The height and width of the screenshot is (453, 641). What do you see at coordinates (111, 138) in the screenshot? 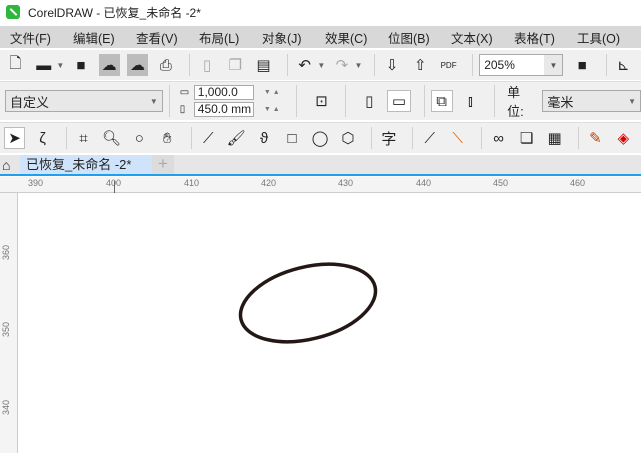
I see `zoom-tool-icon: 🔍︎` at bounding box center [111, 138].